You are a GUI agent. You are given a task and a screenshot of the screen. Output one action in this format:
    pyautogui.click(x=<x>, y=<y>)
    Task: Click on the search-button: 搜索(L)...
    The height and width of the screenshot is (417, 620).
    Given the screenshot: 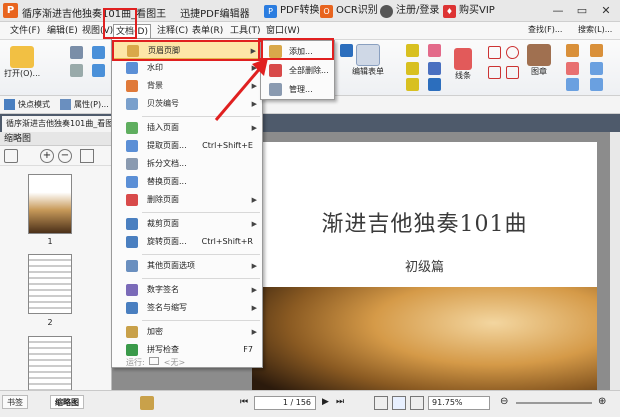 What is the action you would take?
    pyautogui.click(x=595, y=29)
    